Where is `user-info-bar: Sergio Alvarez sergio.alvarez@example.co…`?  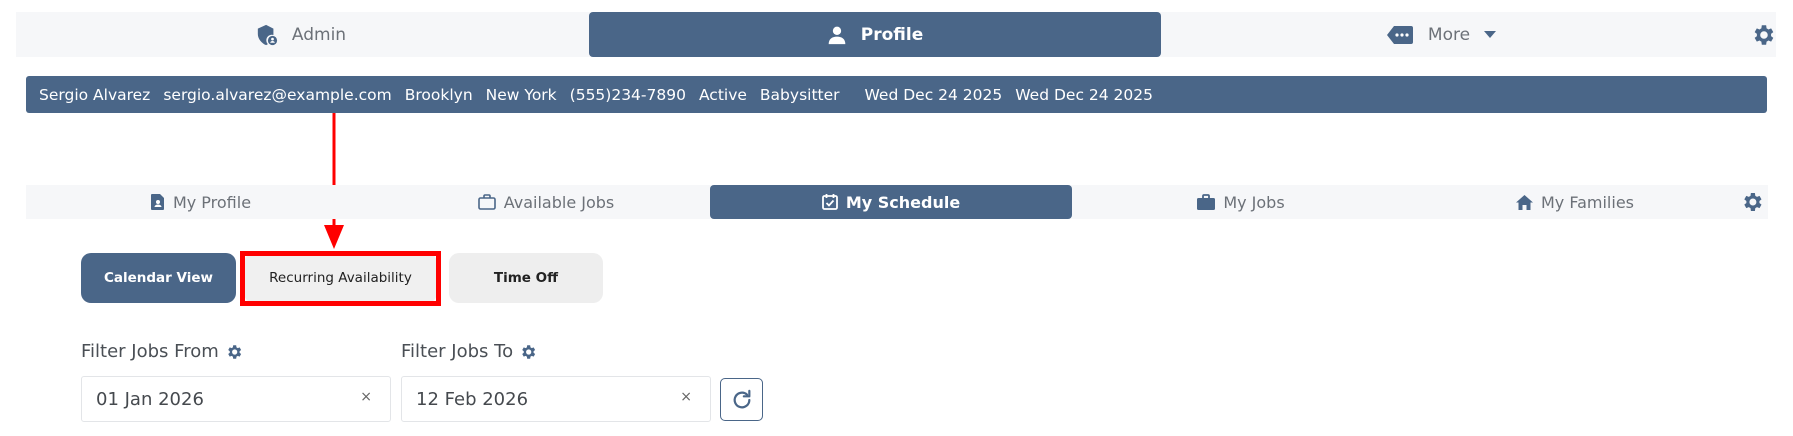
user-info-bar: Sergio Alvarez sergio.alvarez@example.co… is located at coordinates (896, 94).